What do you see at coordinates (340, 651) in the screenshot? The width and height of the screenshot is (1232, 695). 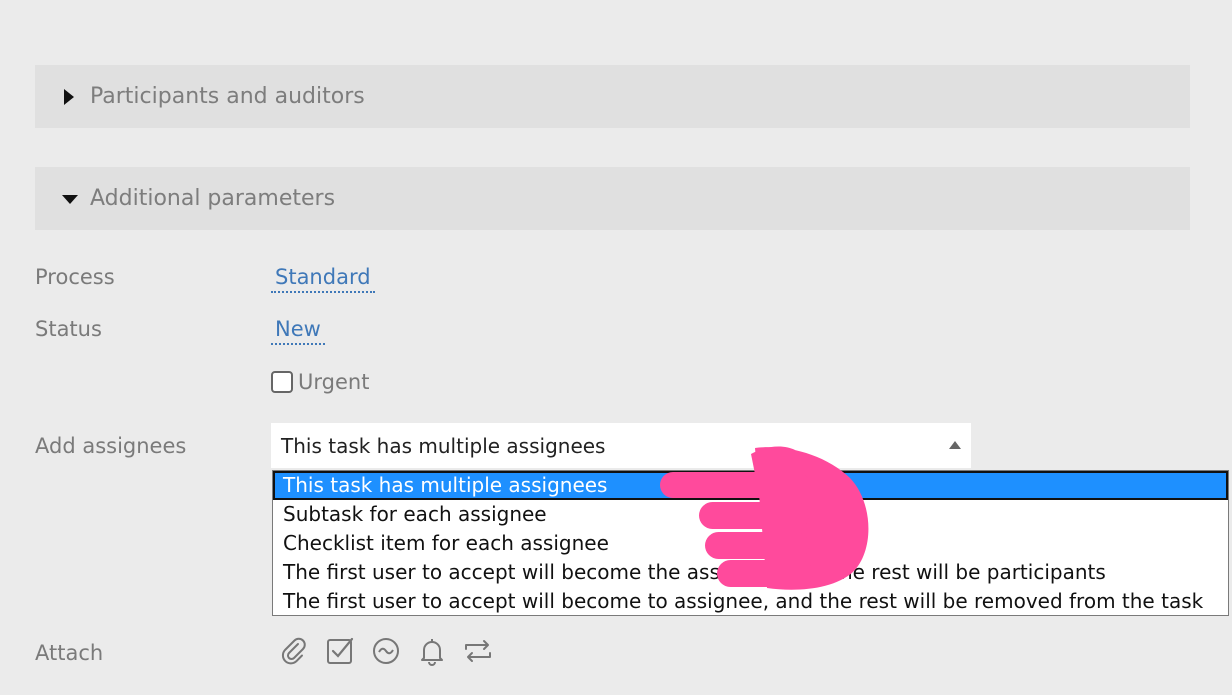 I see `checklist-icon` at bounding box center [340, 651].